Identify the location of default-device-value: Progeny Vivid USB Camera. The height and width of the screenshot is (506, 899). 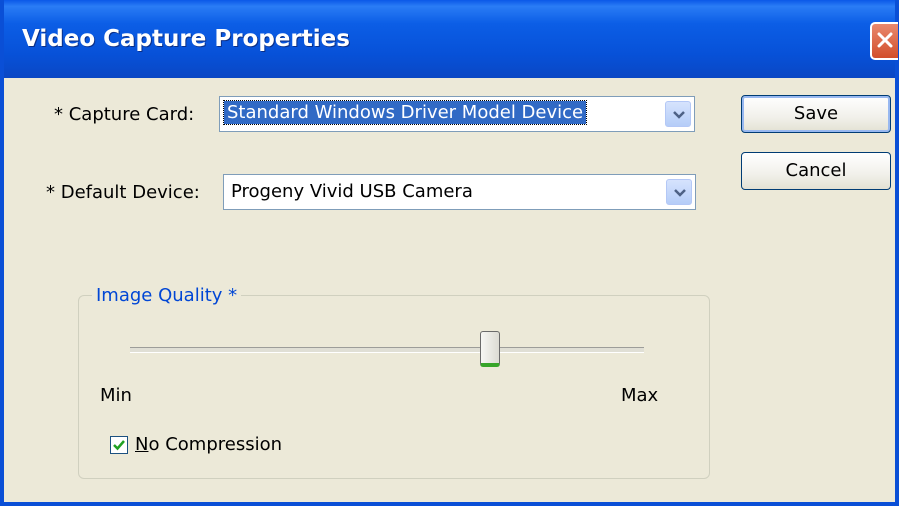
(352, 191).